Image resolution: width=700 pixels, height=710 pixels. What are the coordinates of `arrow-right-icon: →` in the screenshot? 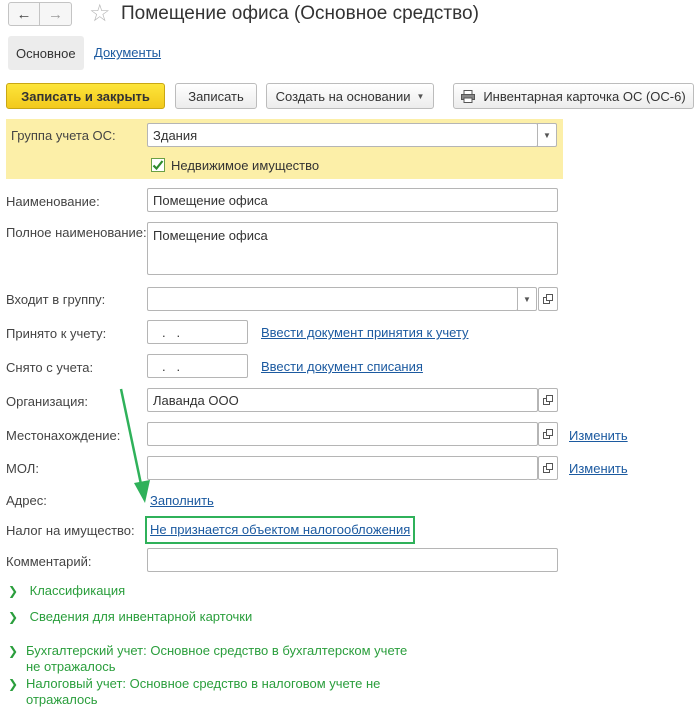 It's located at (55, 14).